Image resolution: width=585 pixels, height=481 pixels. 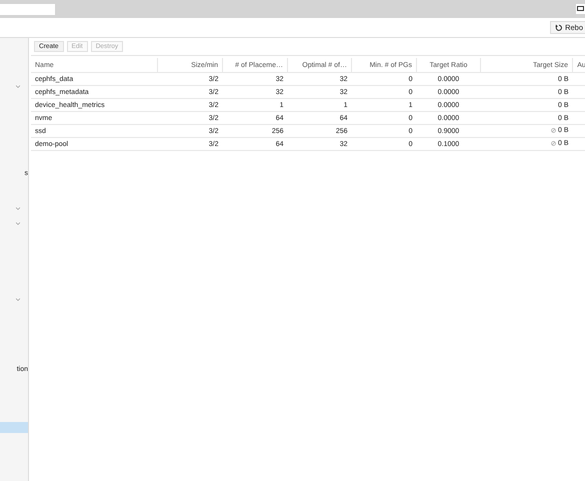 What do you see at coordinates (580, 9) in the screenshot?
I see `monitor-icon` at bounding box center [580, 9].